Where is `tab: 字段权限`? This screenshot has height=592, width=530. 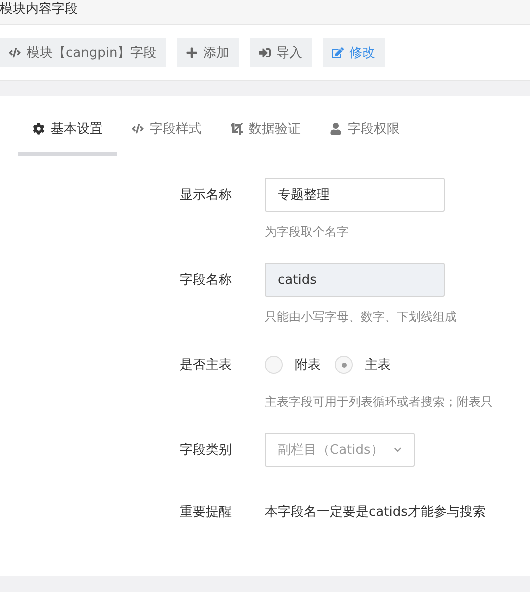 tab: 字段权限 is located at coordinates (364, 135).